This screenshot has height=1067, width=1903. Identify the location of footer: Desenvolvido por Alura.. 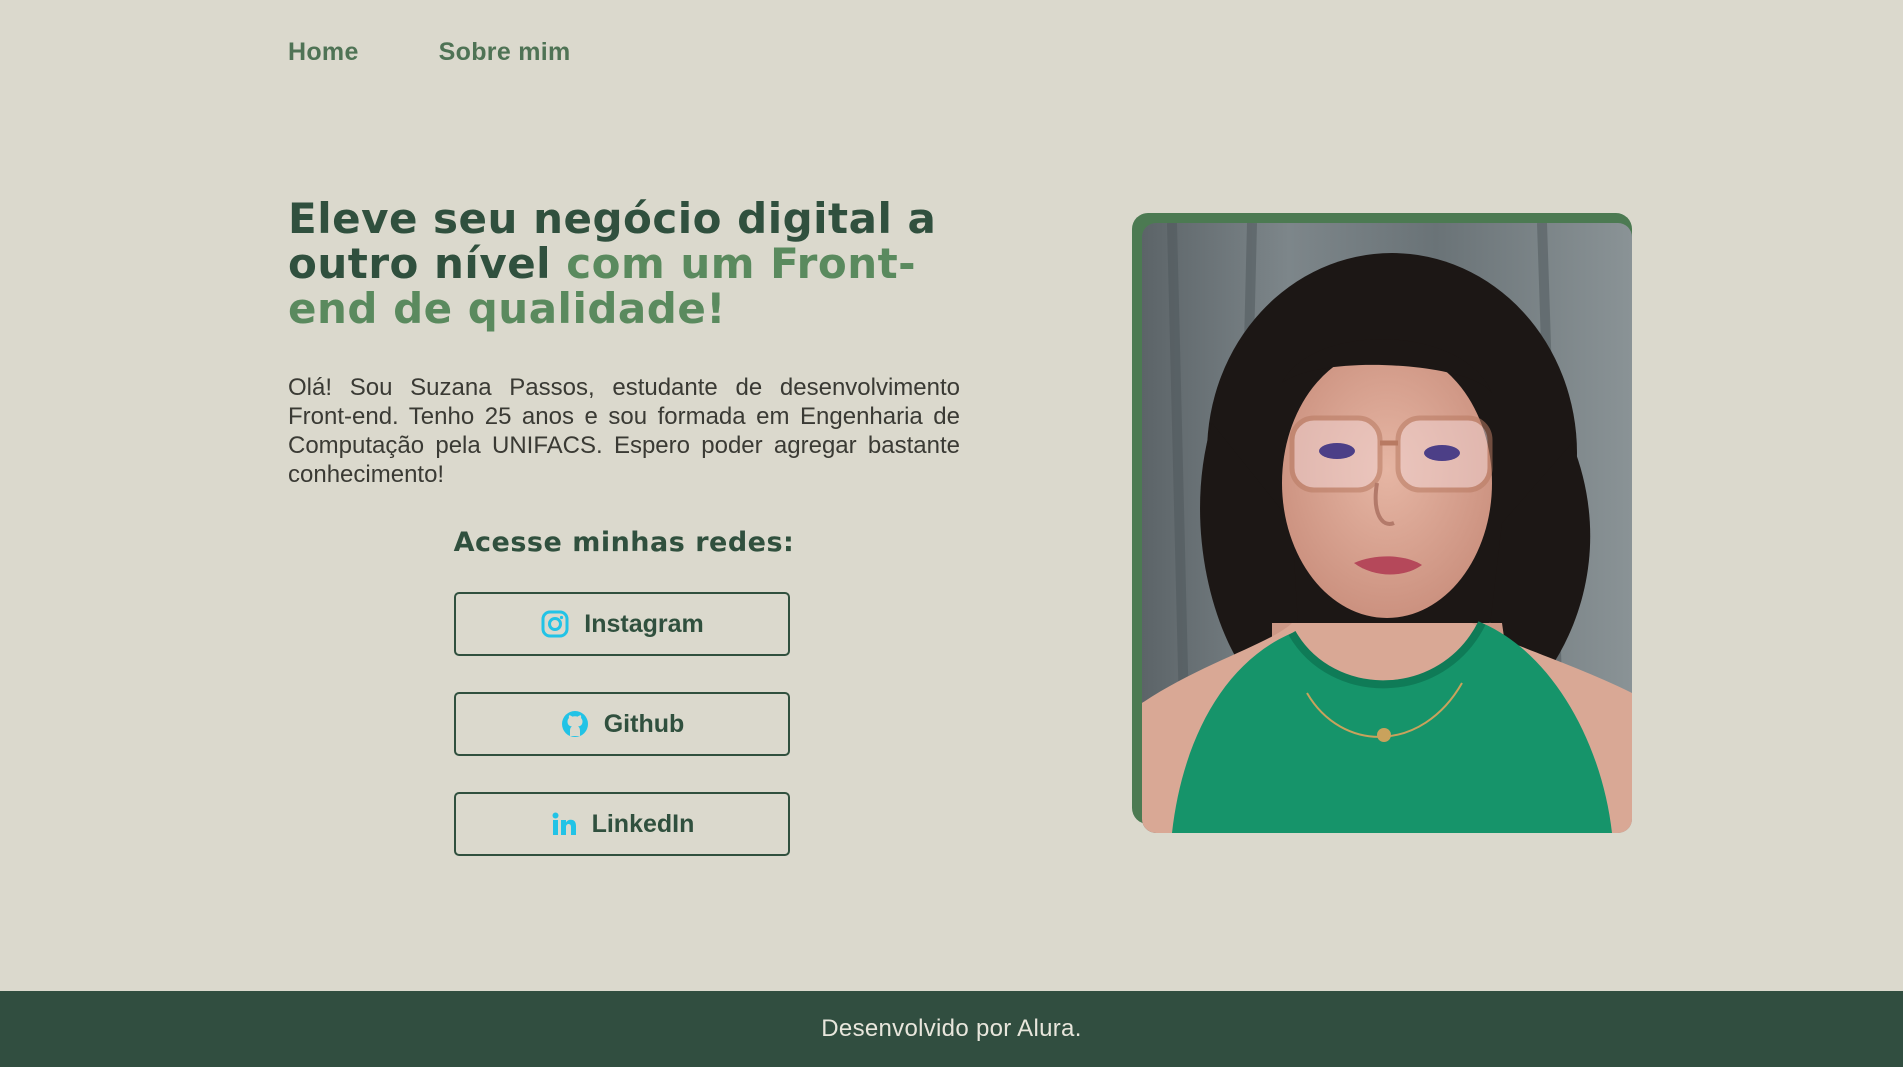
(951, 1029).